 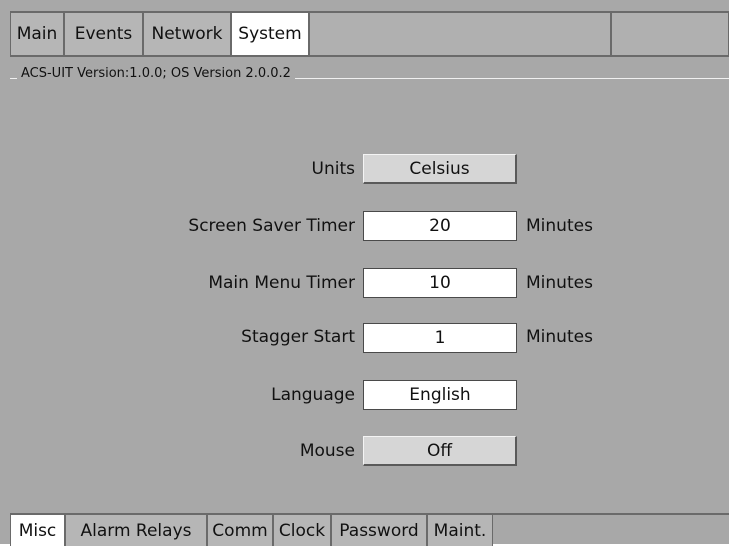 What do you see at coordinates (440, 283) in the screenshot?
I see `main-menu-timer-input: 10` at bounding box center [440, 283].